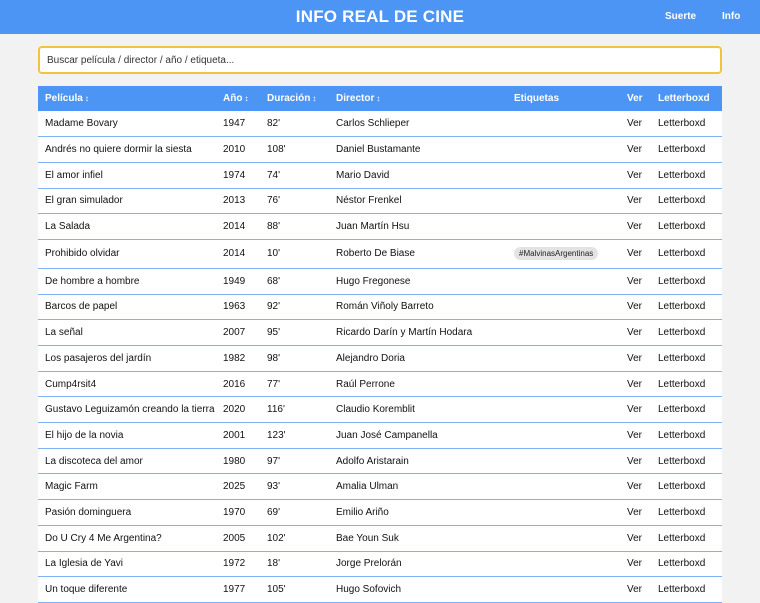 Image resolution: width=760 pixels, height=603 pixels. I want to click on director-cell: Néstor Frenkel, so click(369, 201).